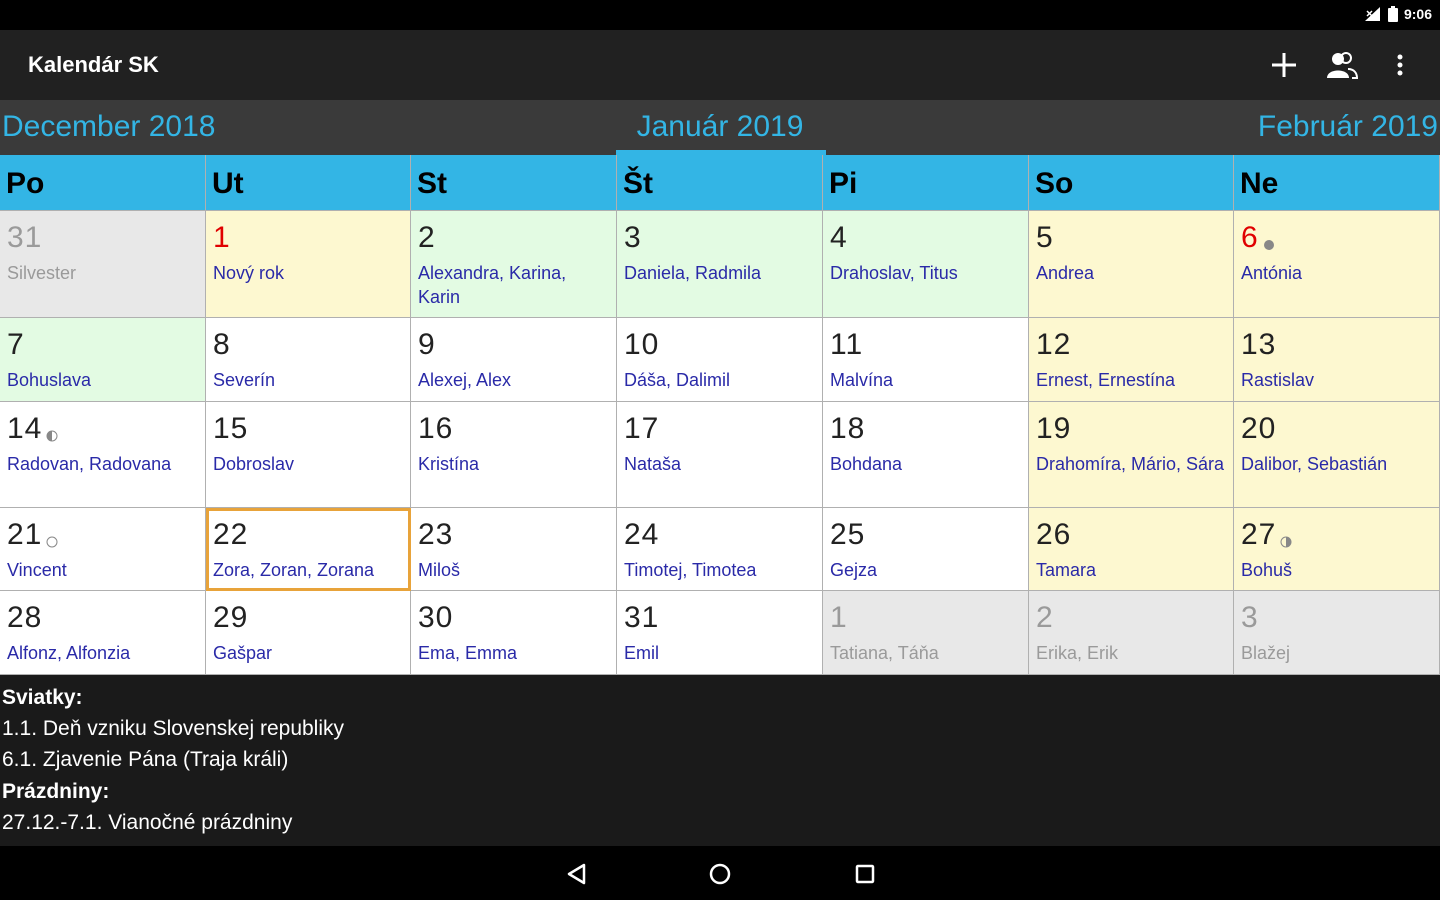 Image resolution: width=1440 pixels, height=900 pixels. I want to click on tab-next-month: Február 2019, so click(1348, 127).